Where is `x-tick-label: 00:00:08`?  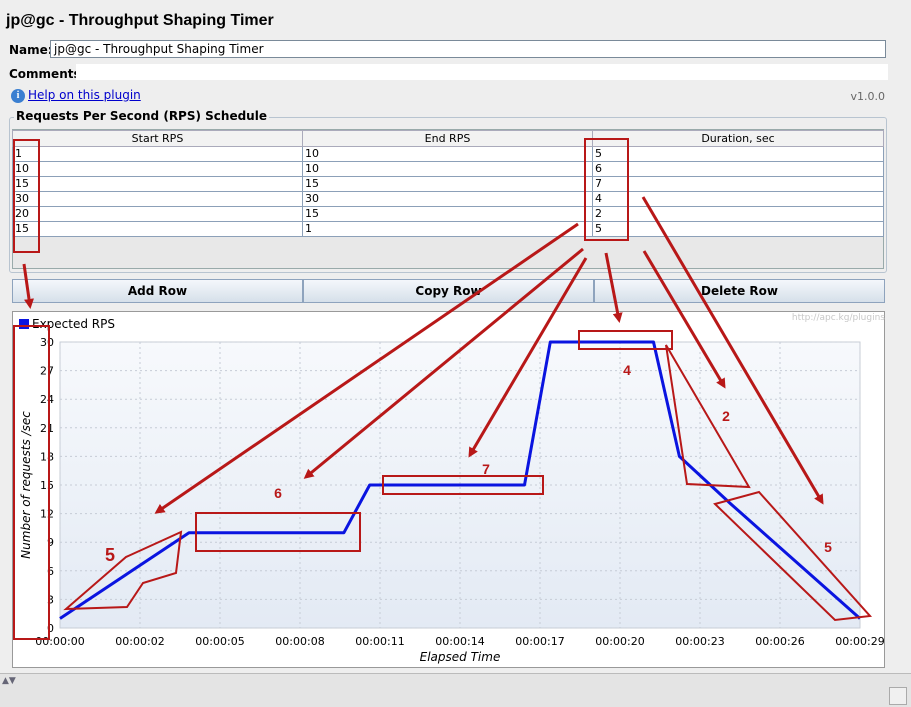
x-tick-label: 00:00:08 is located at coordinates (299, 641).